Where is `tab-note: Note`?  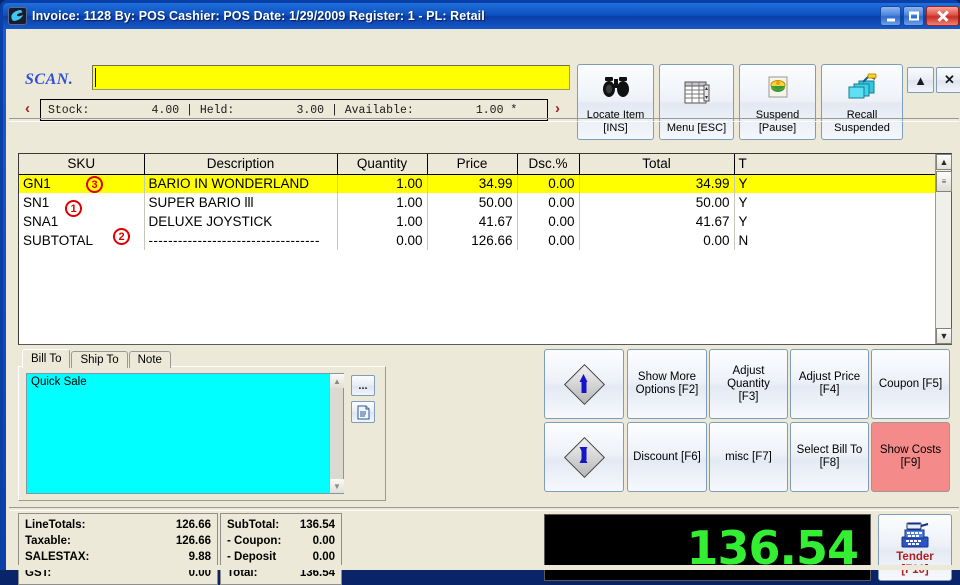
tab-note: Note is located at coordinates (149, 359).